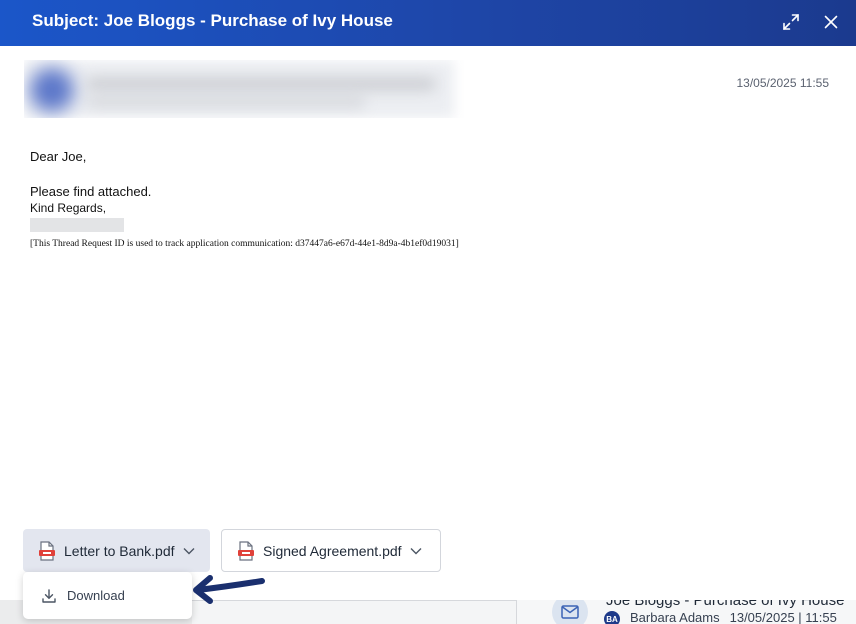  Describe the element at coordinates (831, 22) in the screenshot. I see `close-icon` at that location.